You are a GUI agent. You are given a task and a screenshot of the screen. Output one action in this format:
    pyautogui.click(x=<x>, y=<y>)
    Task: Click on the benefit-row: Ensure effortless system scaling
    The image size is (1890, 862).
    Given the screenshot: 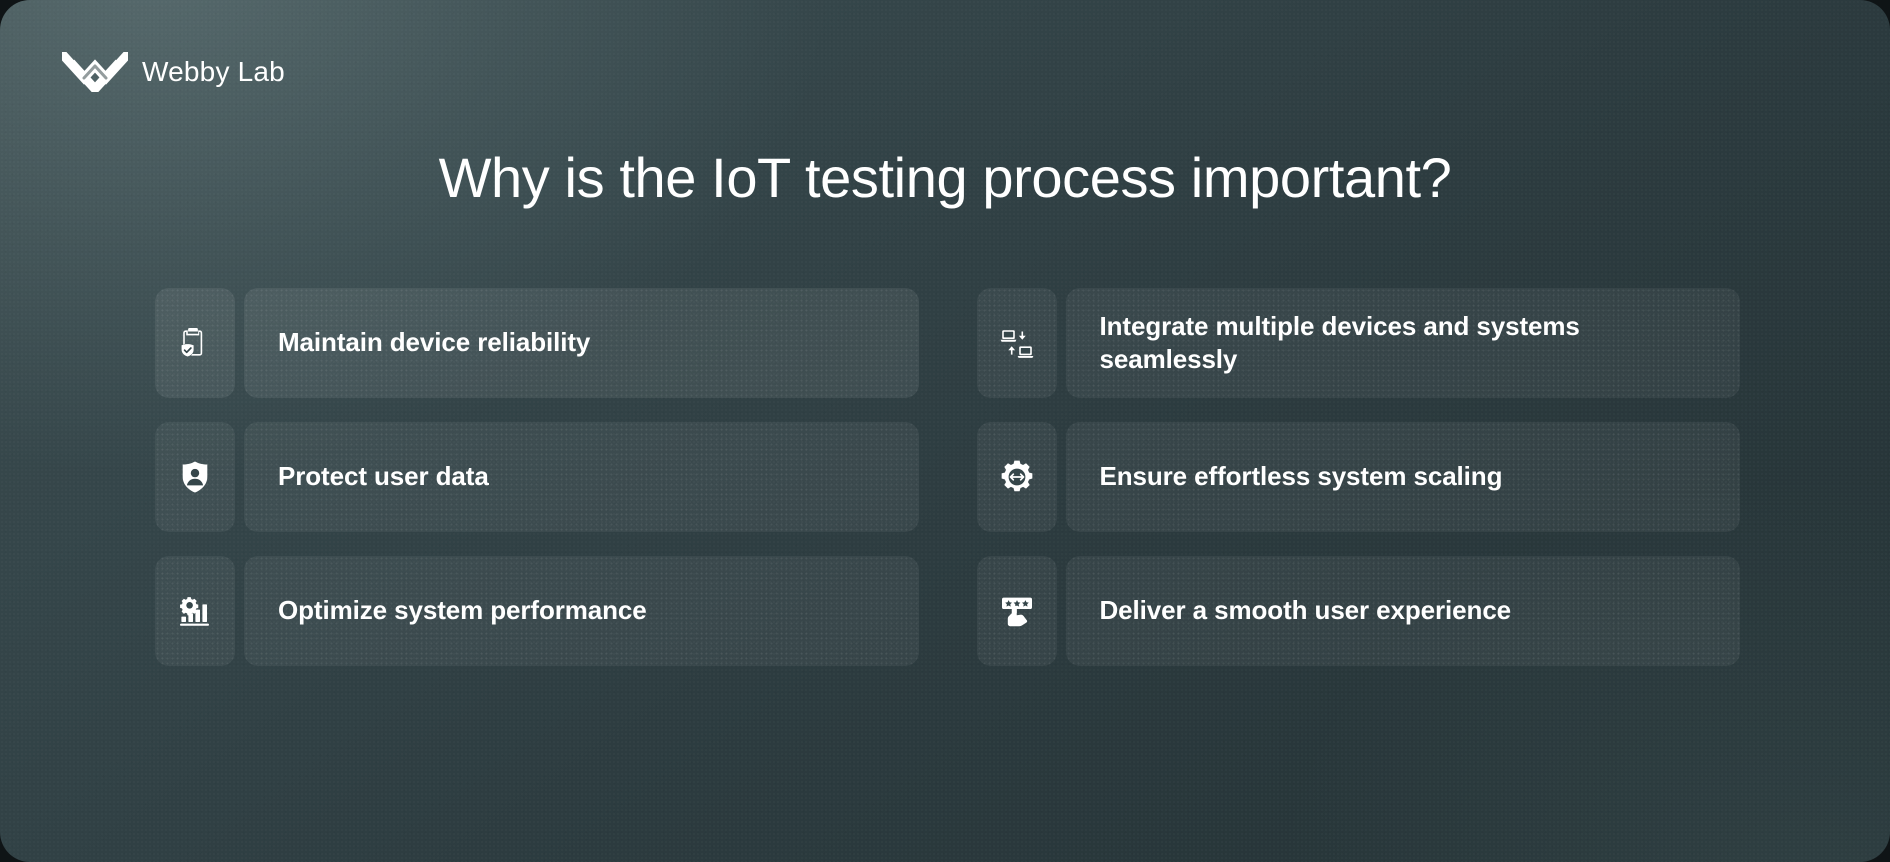 What is the action you would take?
    pyautogui.click(x=1358, y=477)
    